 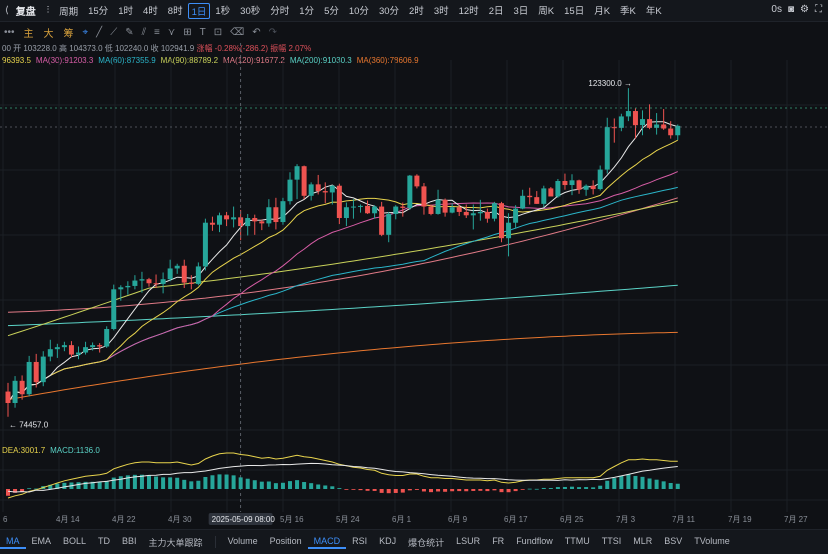 What do you see at coordinates (215, 542) in the screenshot?
I see `indicator-divider` at bounding box center [215, 542].